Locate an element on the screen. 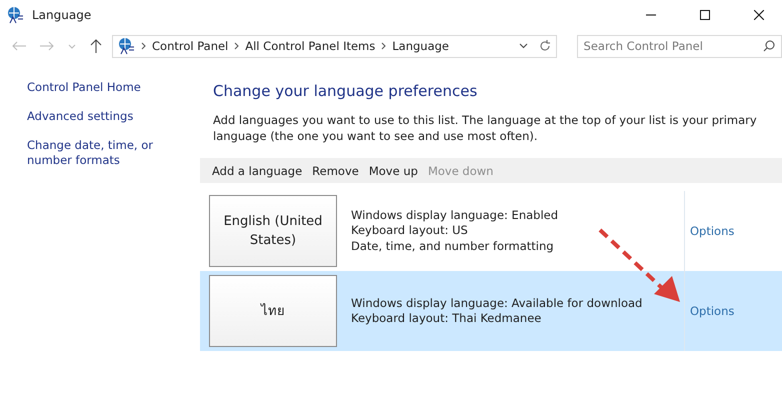  language-row: ไทย Windows display language: Available for download Keyboard layout: Thai Kedmanee Options is located at coordinates (491, 311).